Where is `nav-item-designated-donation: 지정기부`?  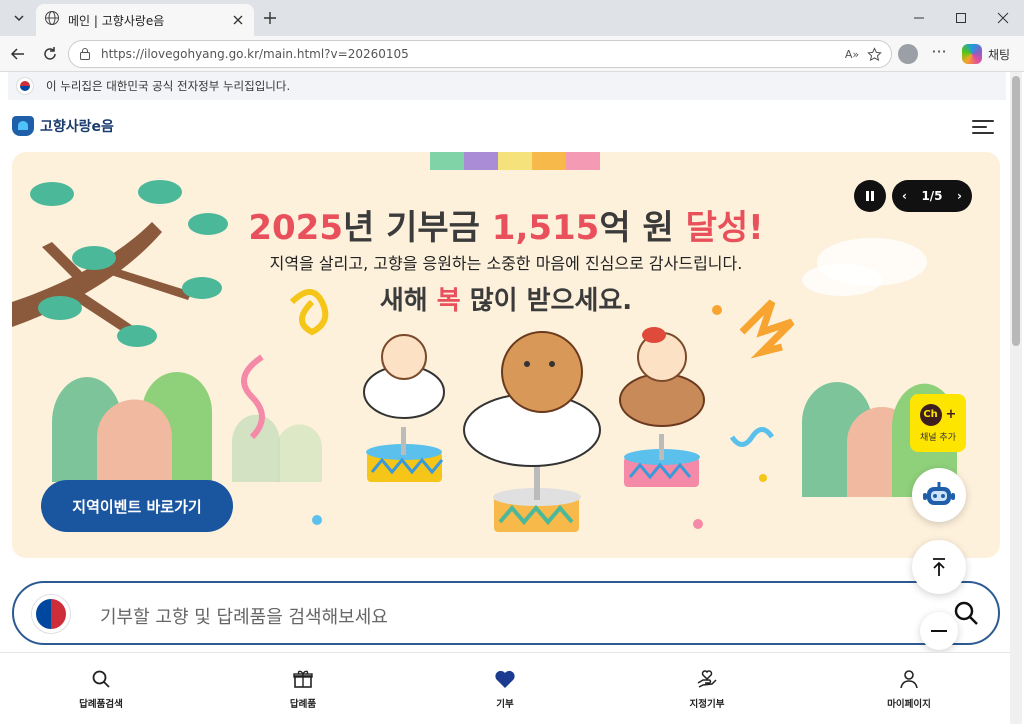 nav-item-designated-donation: 지정기부 is located at coordinates (707, 688).